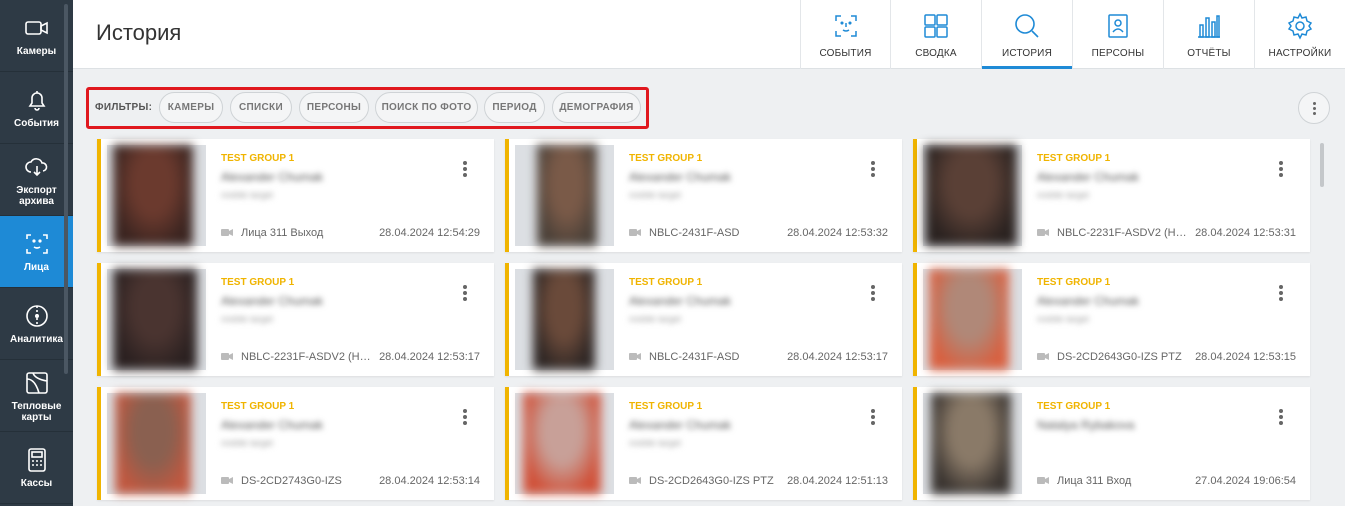  Describe the element at coordinates (36, 396) in the screenshot. I see `sidebar-item-heatmaps: Тепловые карты` at that location.